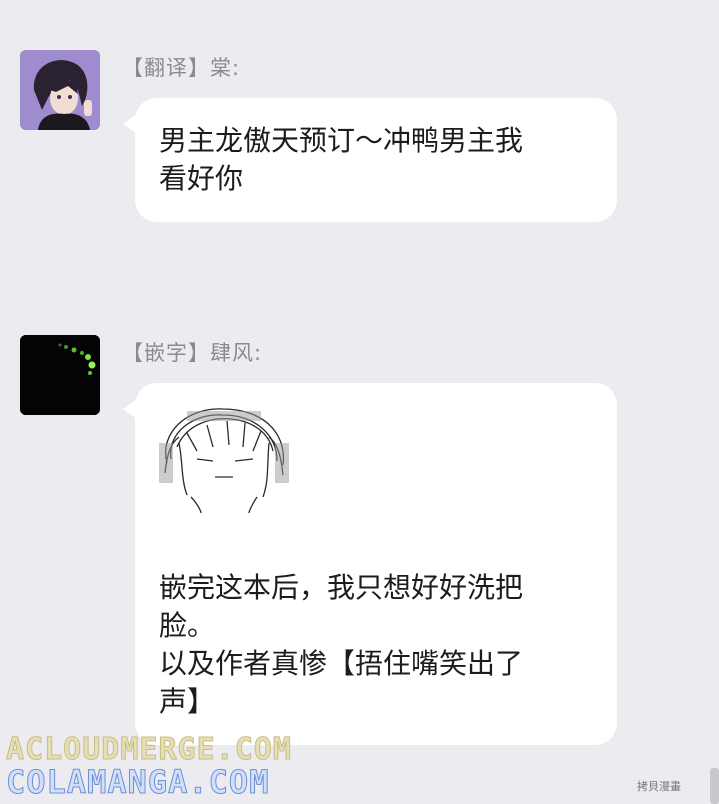 The image size is (719, 804). What do you see at coordinates (341, 644) in the screenshot?
I see `message-text: 嵌完这本后，我只想好好洗把 脸。 以及作者真惨【捂住嘴笑出了 声】` at bounding box center [341, 644].